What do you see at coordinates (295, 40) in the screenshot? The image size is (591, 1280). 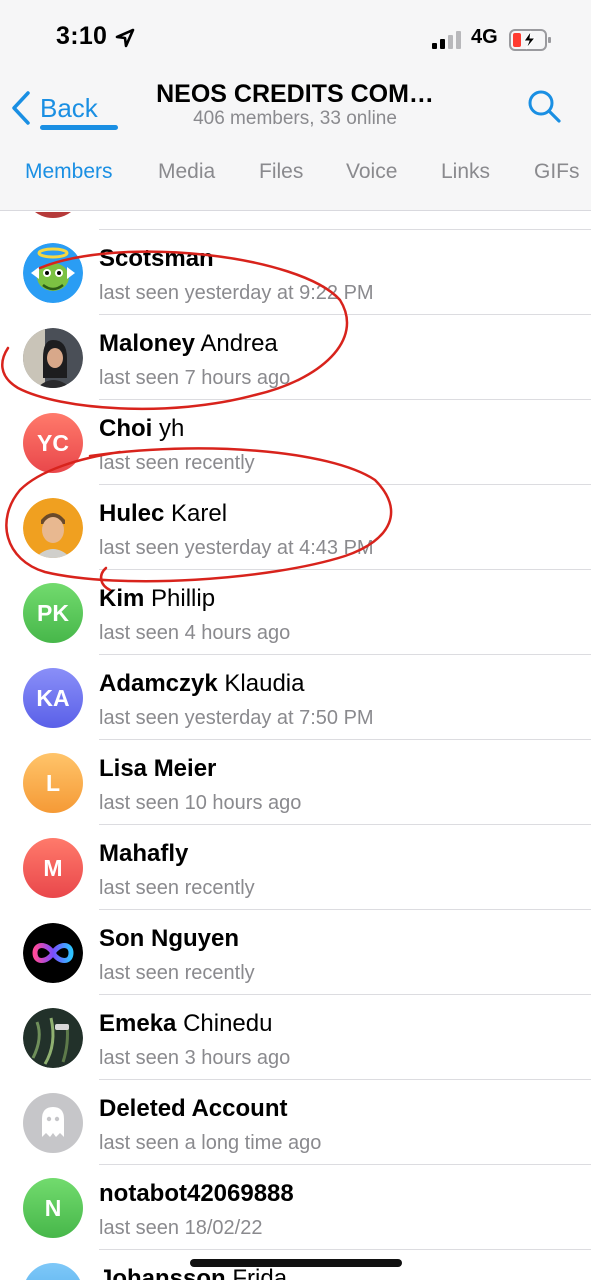 I see `status-bar: 3:10 4G` at bounding box center [295, 40].